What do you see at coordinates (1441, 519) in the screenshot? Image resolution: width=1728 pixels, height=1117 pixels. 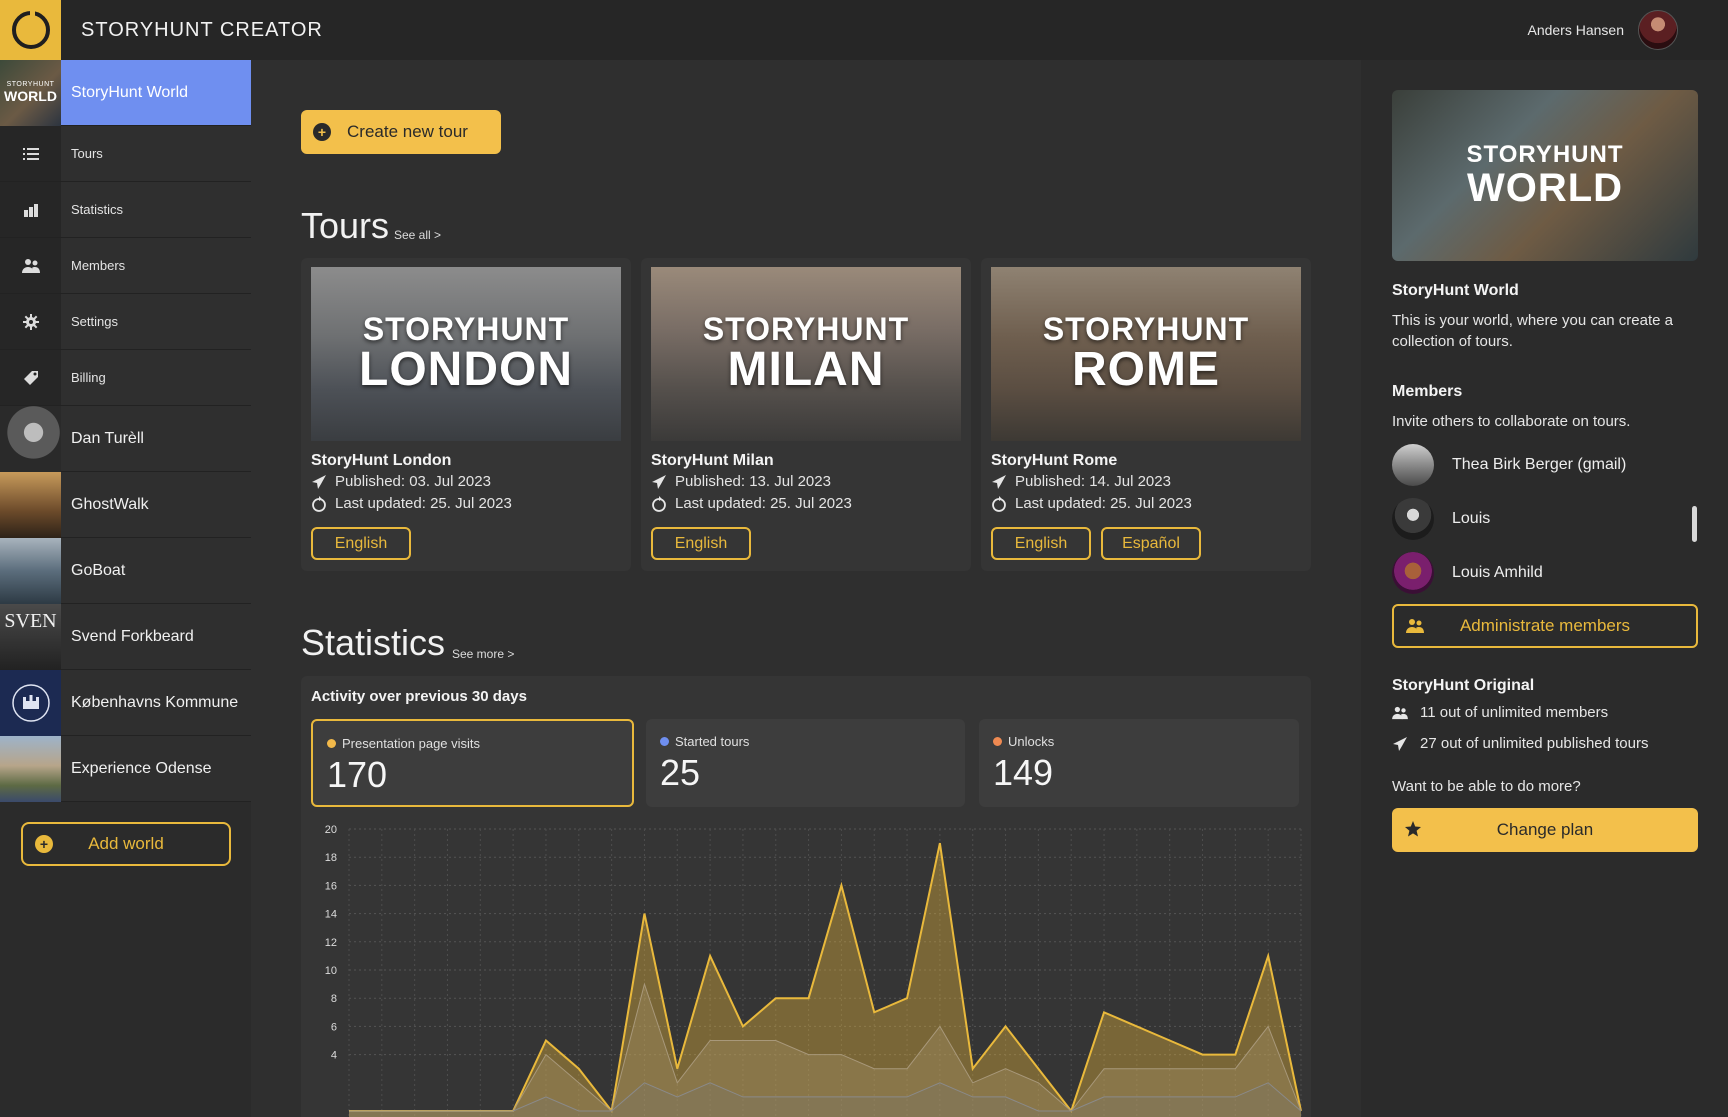 I see `member-row: Louis` at bounding box center [1441, 519].